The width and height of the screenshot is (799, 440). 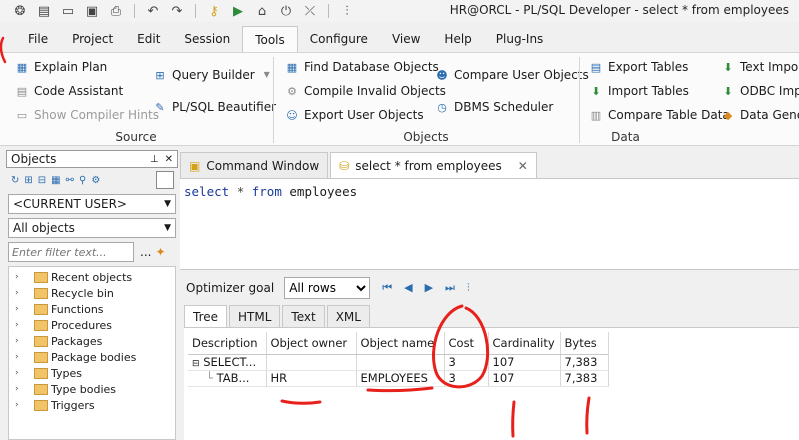 I want to click on tree-branch-icon: └, so click(x=209, y=378).